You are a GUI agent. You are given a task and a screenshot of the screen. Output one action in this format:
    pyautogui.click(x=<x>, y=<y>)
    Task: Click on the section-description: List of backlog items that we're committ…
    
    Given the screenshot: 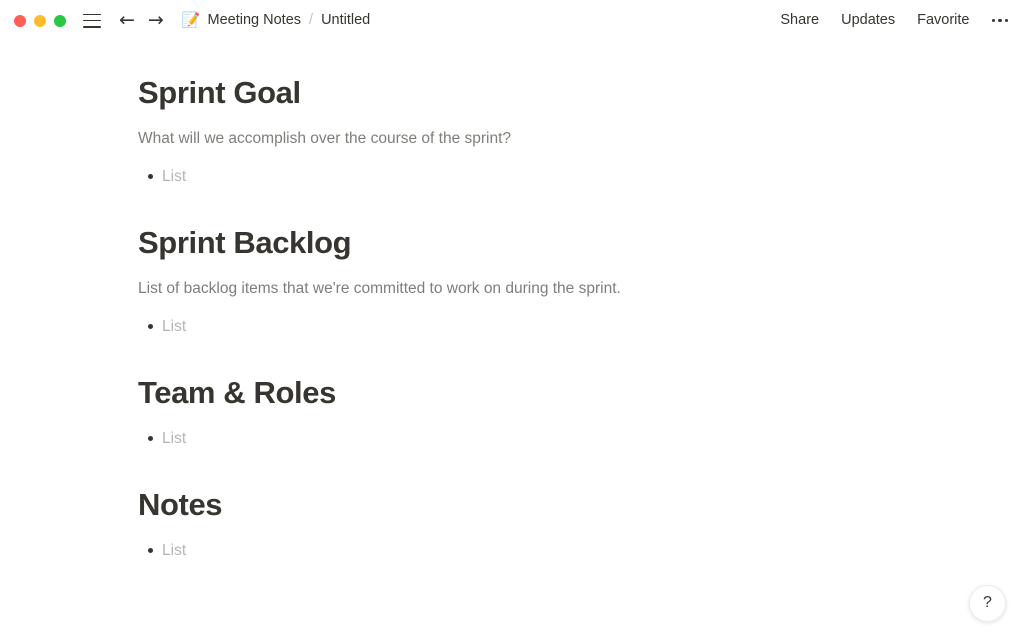 What is the action you would take?
    pyautogui.click(x=520, y=288)
    